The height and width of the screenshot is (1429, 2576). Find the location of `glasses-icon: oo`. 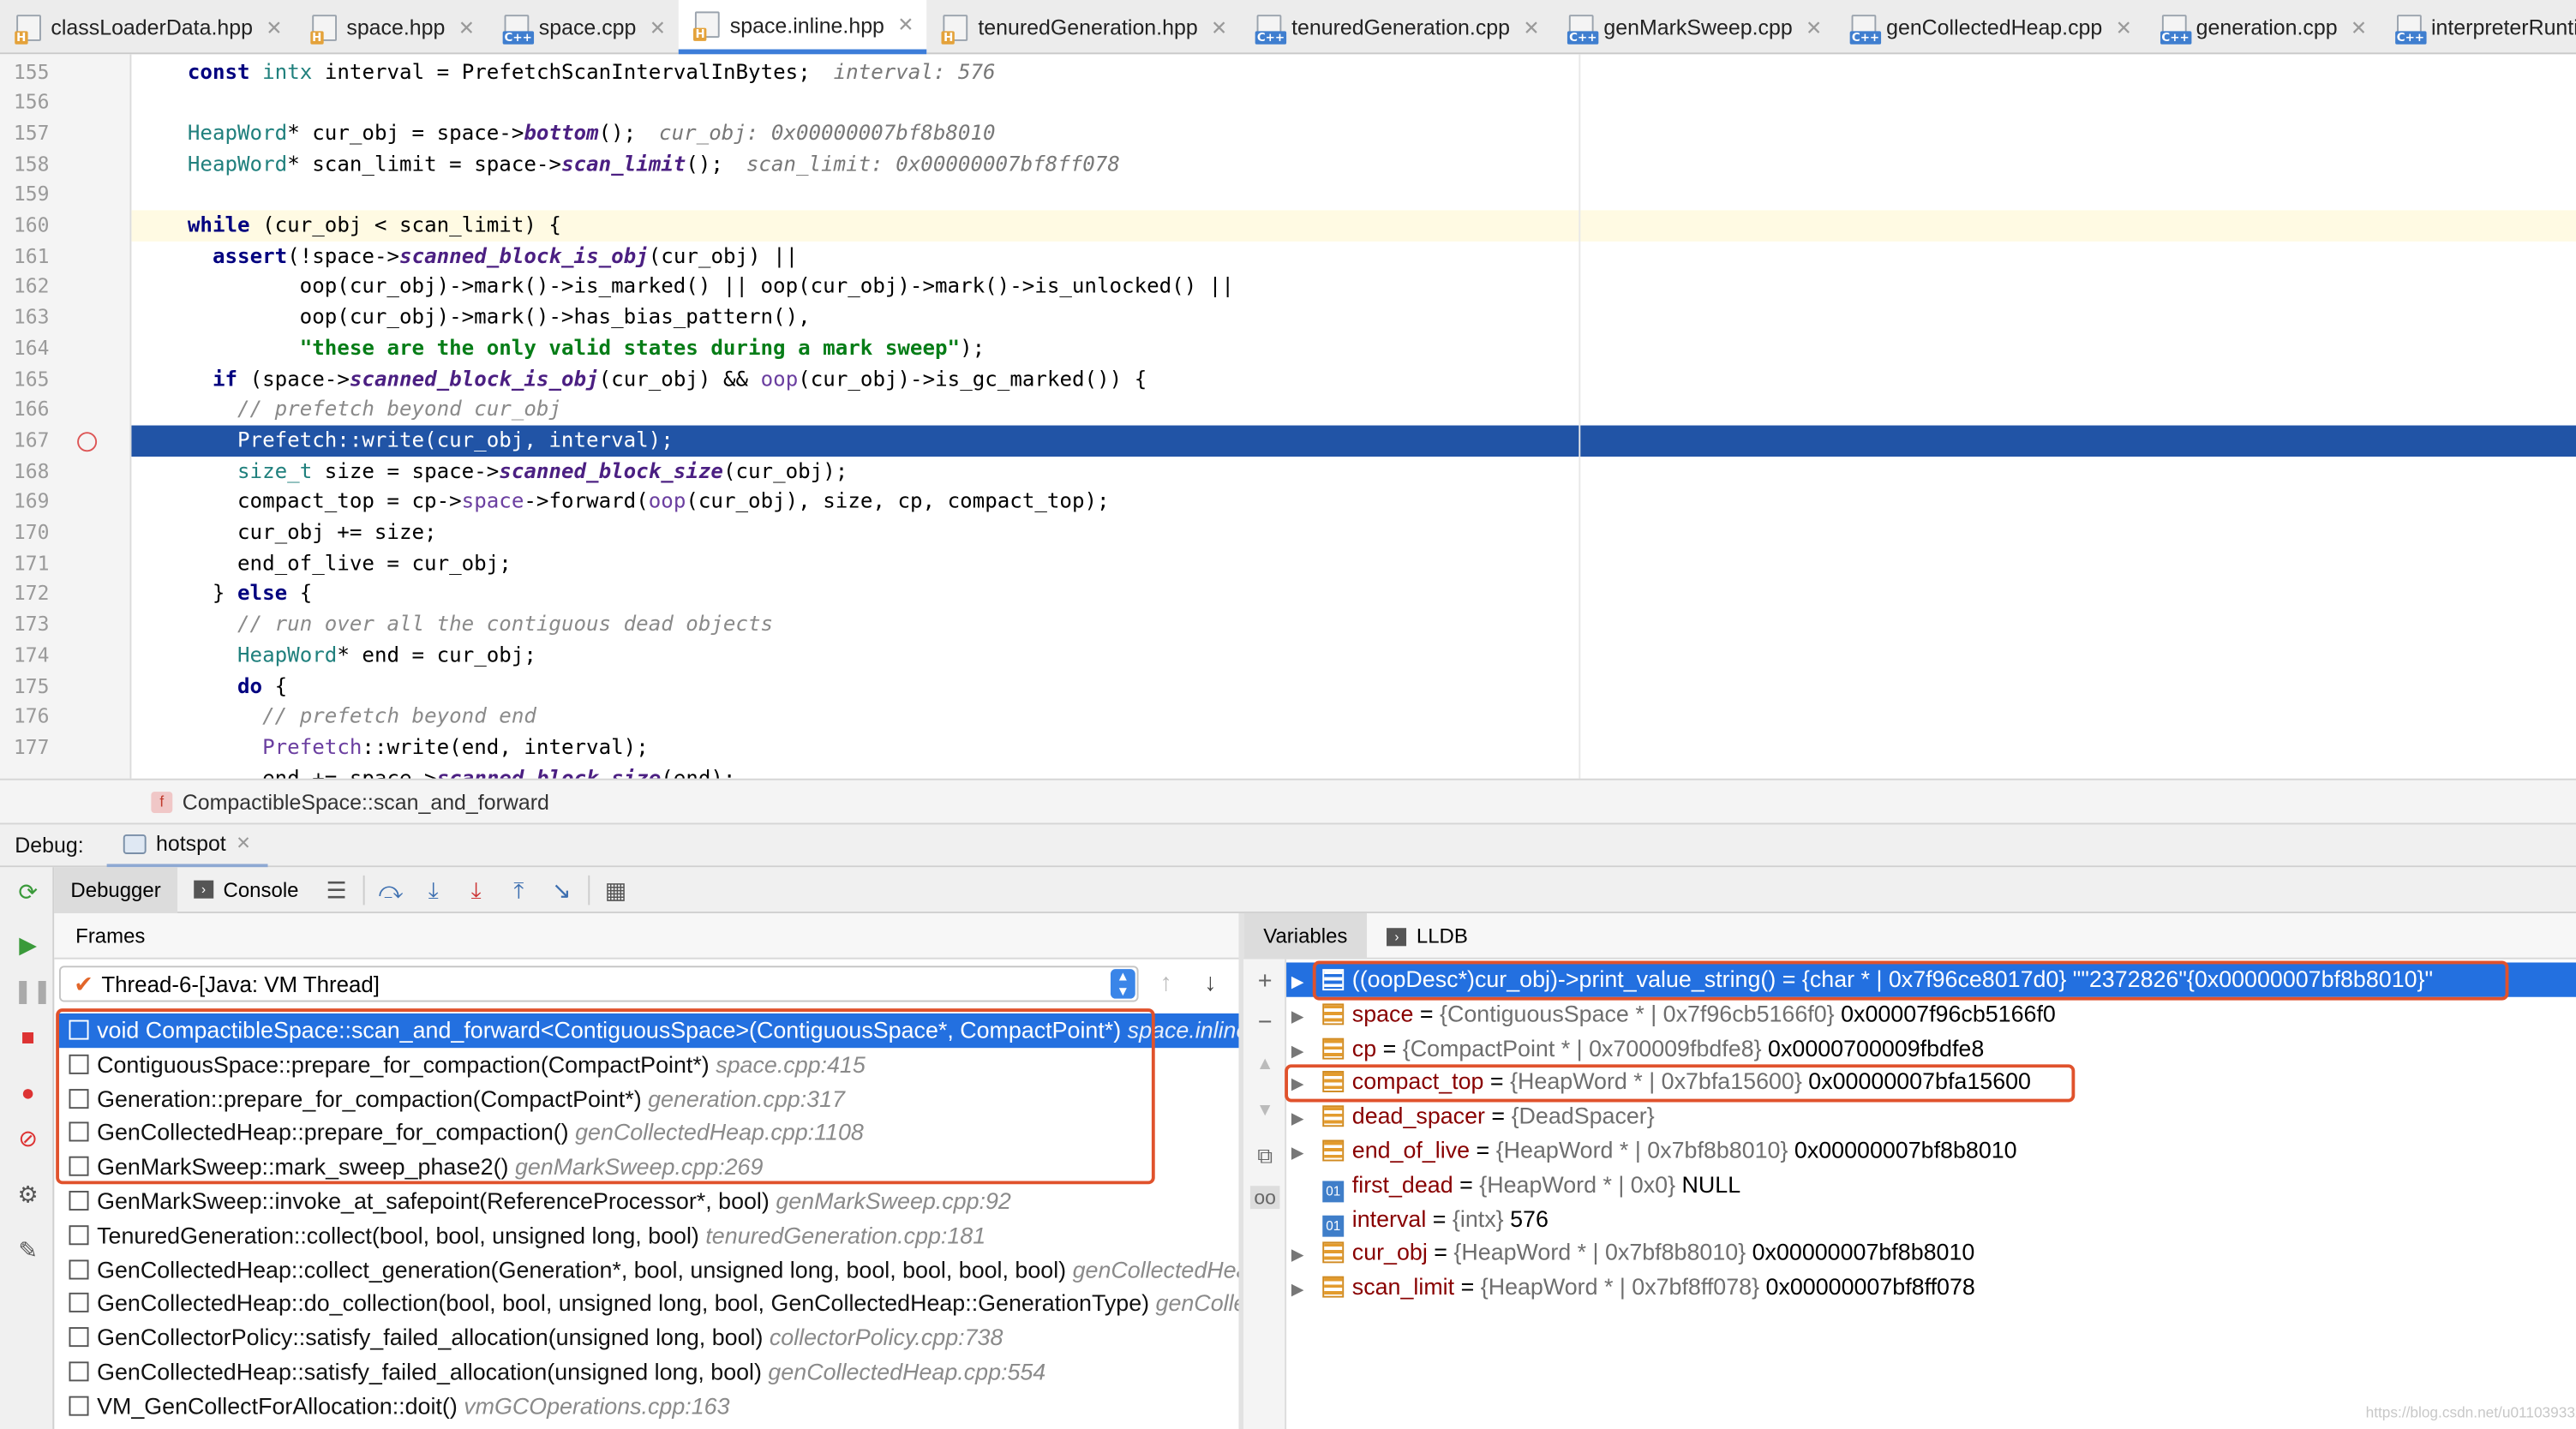

glasses-icon: oo is located at coordinates (1264, 1198).